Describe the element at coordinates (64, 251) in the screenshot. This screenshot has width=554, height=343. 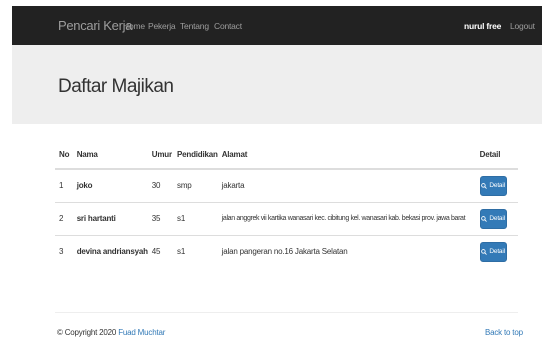
I see `cell-no: 3` at that location.